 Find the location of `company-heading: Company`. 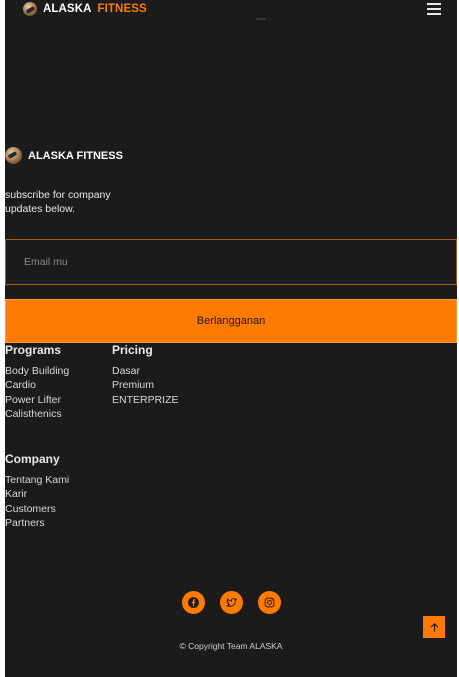

company-heading: Company is located at coordinates (32, 459).